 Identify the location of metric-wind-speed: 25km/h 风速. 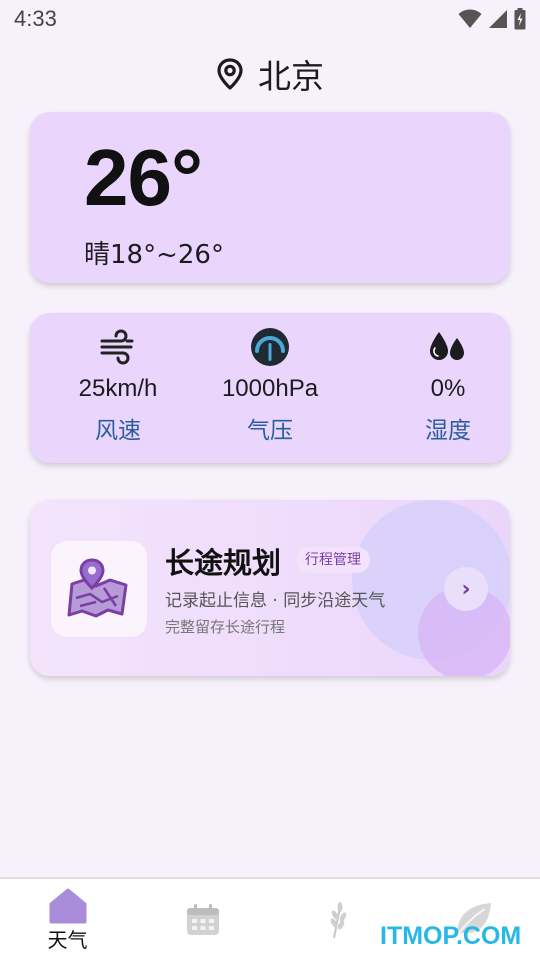
(118, 392).